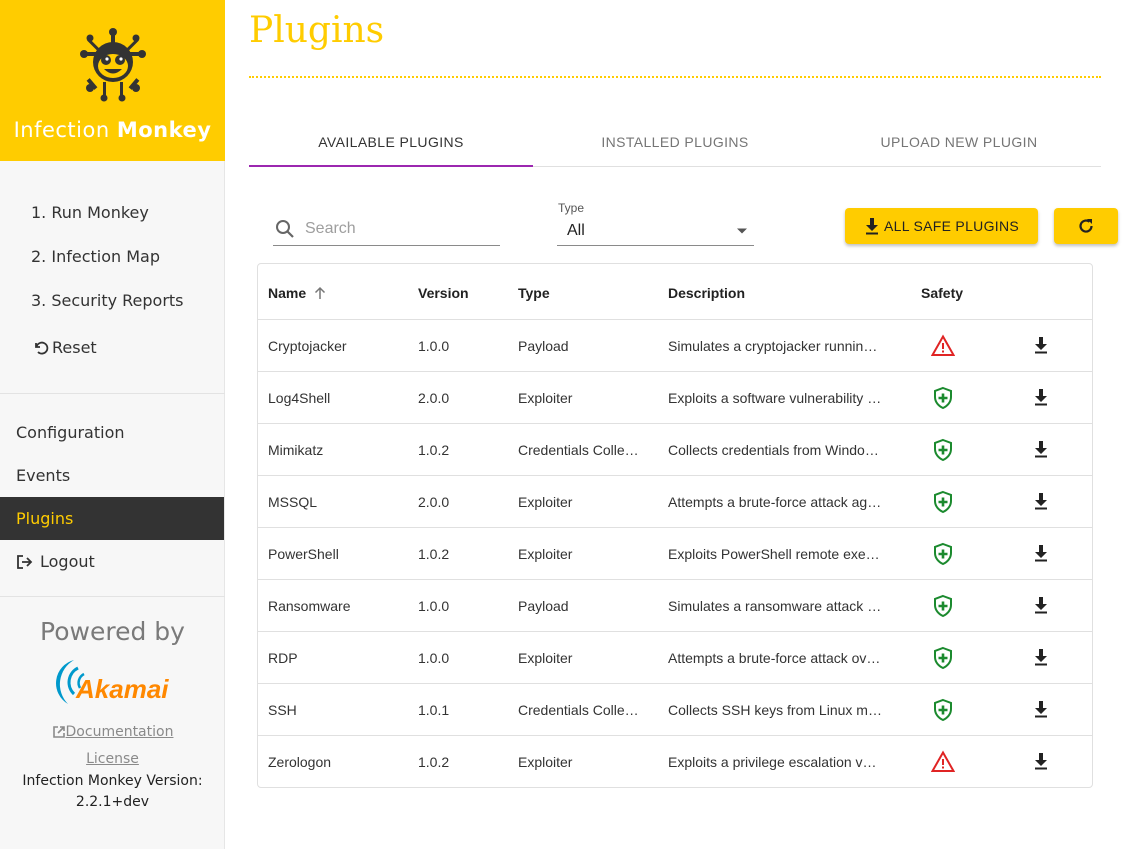  What do you see at coordinates (545, 554) in the screenshot?
I see `plugin-type: Exploiter` at bounding box center [545, 554].